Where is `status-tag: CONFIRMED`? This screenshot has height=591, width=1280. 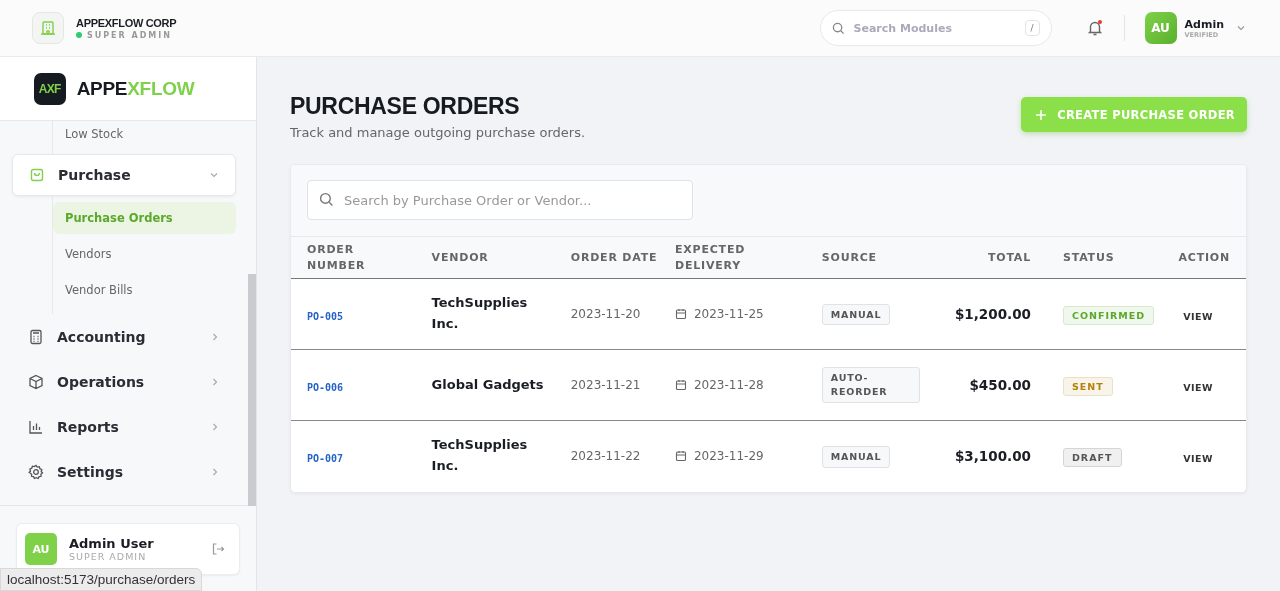
status-tag: CONFIRMED is located at coordinates (1108, 315).